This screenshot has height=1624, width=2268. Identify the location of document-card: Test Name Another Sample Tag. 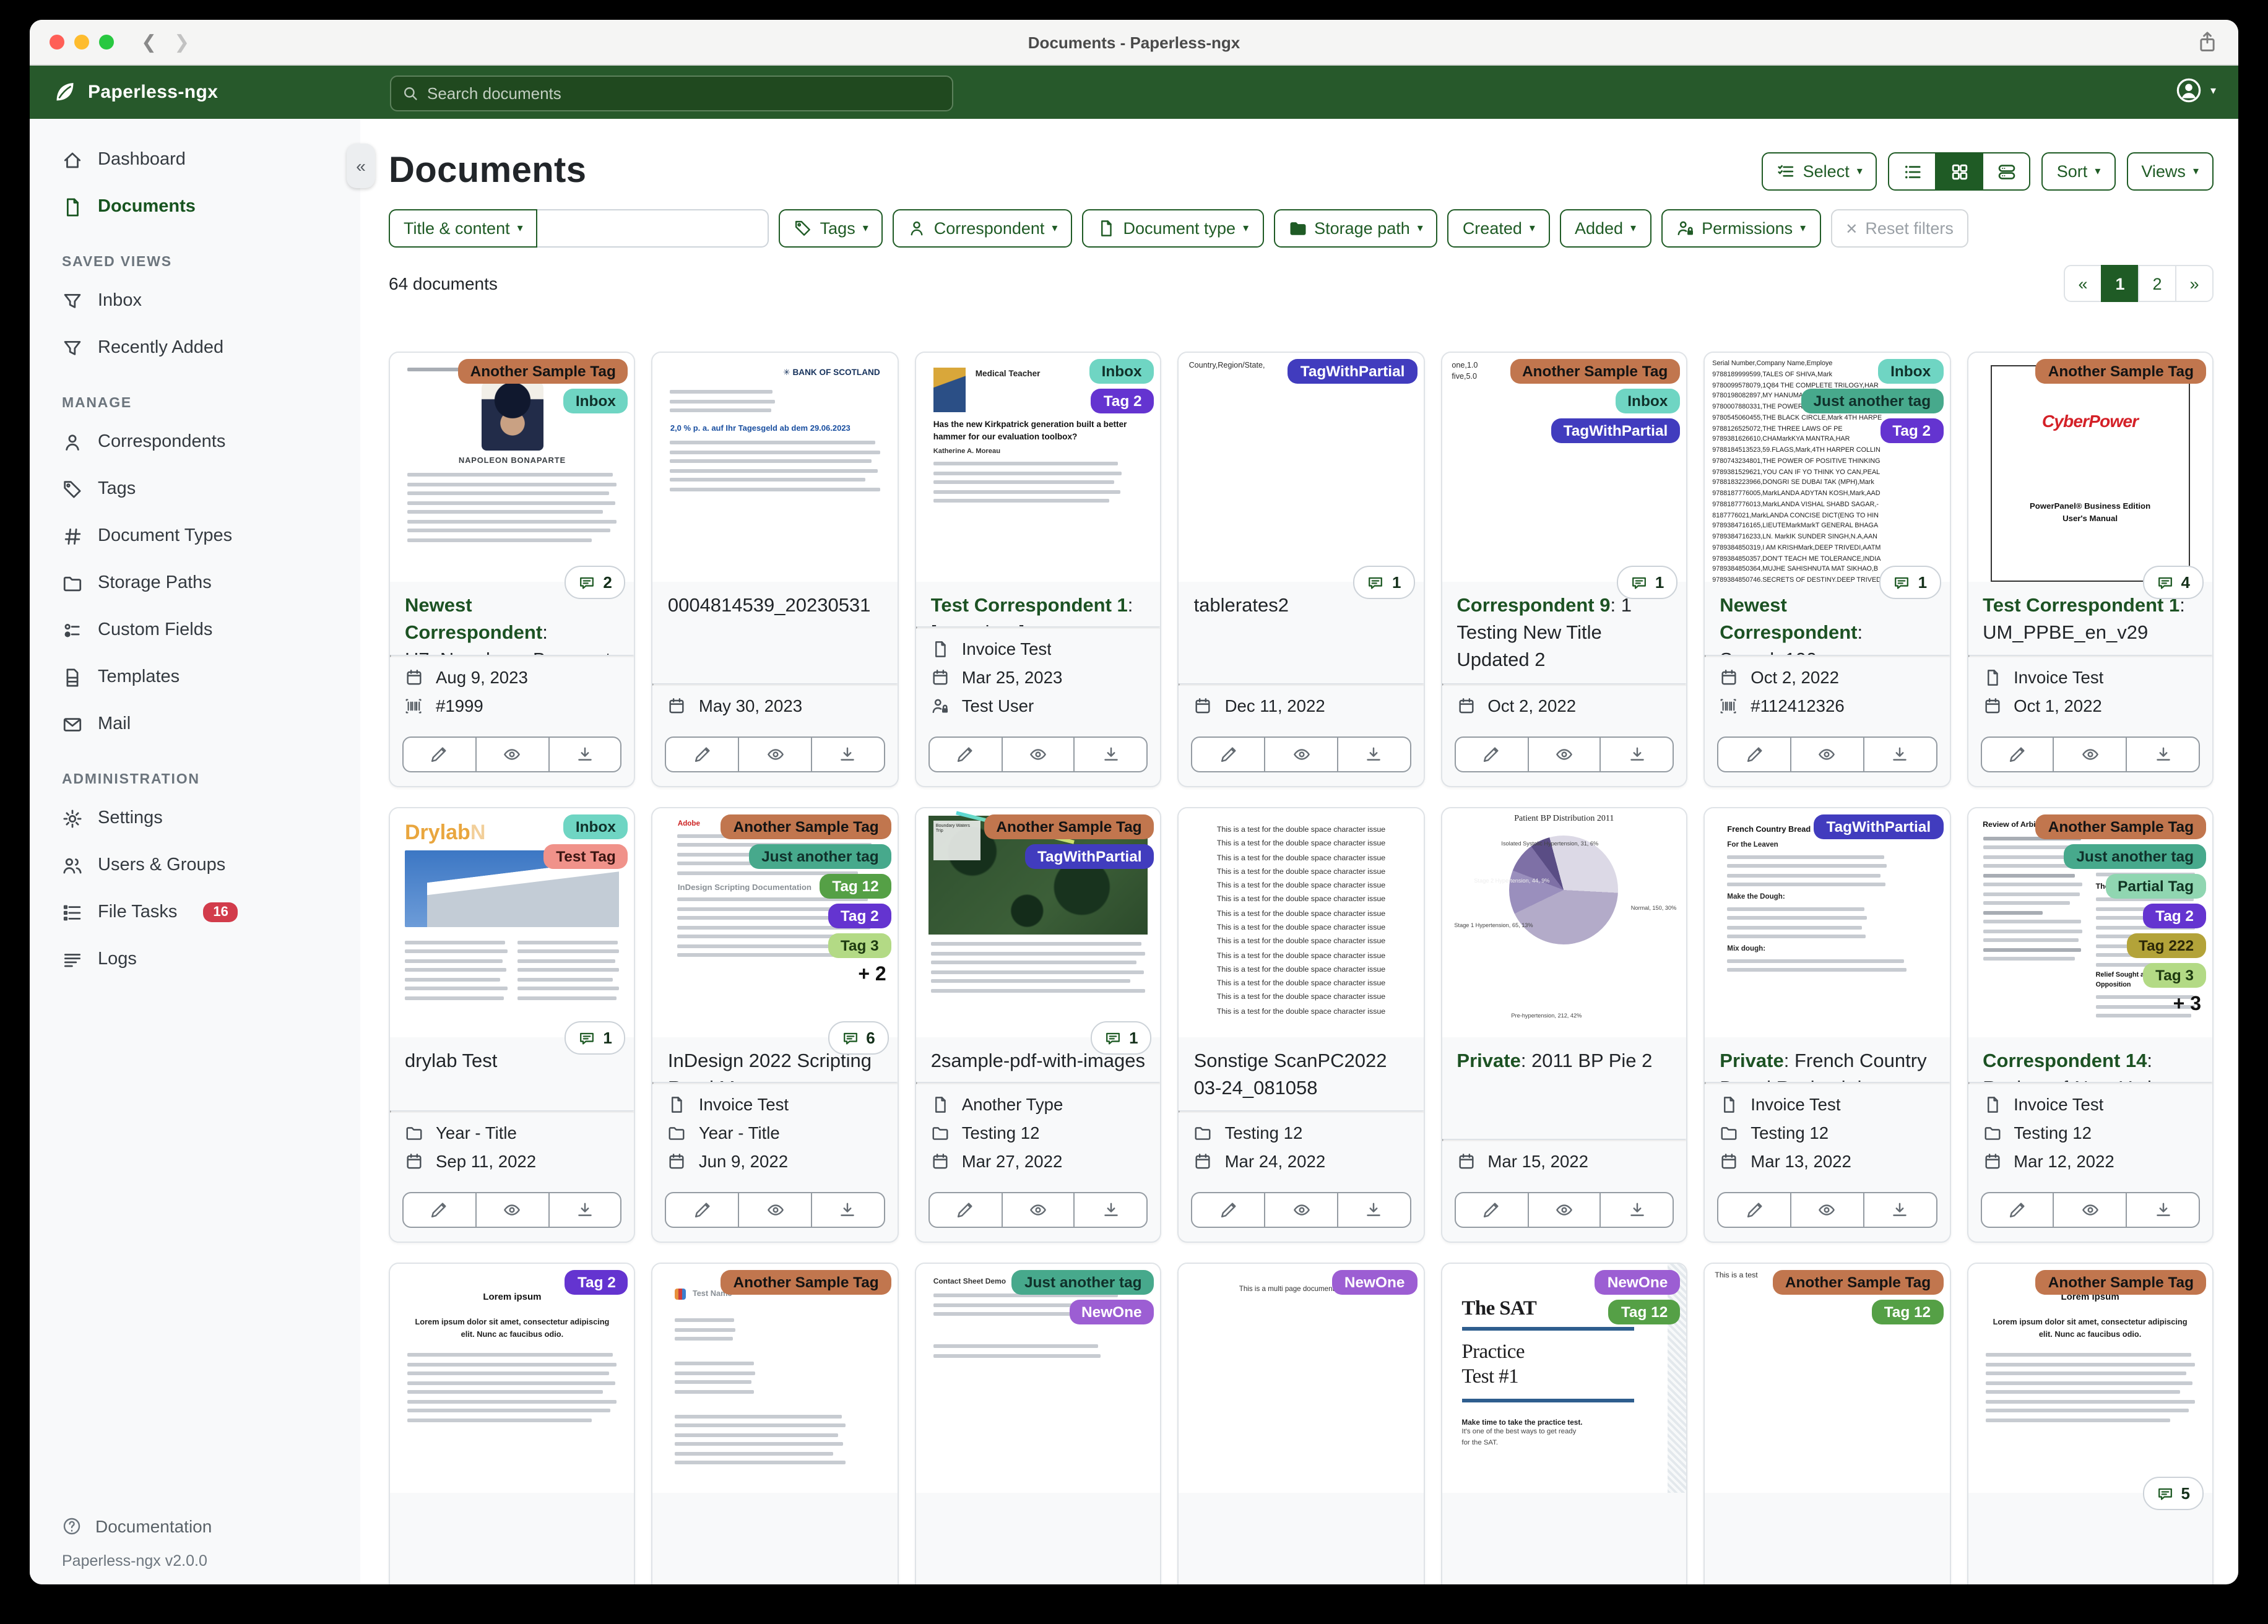
(775, 1423).